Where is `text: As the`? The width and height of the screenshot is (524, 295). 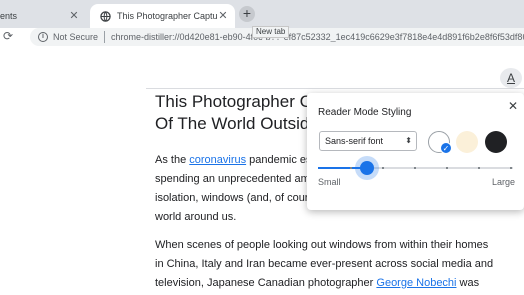 text: As the is located at coordinates (172, 160).